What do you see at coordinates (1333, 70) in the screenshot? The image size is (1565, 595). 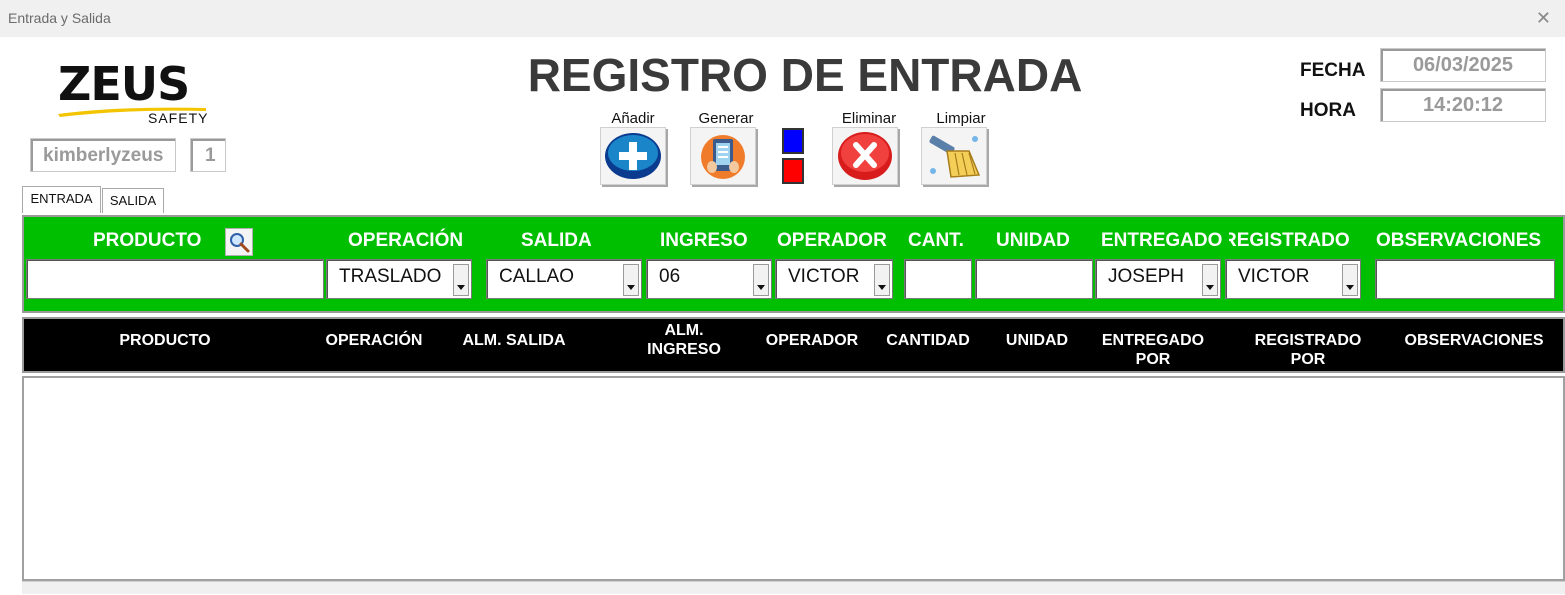 I see `fecha-label: FECHA` at bounding box center [1333, 70].